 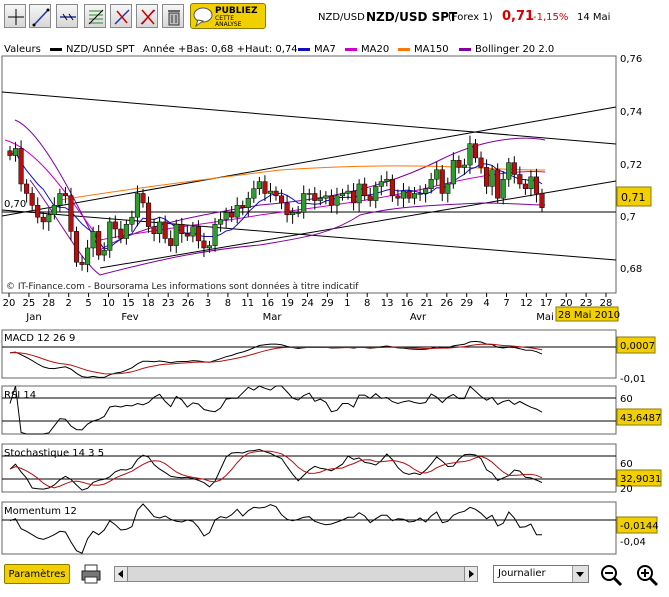 I want to click on rsi-line, so click(x=276, y=410).